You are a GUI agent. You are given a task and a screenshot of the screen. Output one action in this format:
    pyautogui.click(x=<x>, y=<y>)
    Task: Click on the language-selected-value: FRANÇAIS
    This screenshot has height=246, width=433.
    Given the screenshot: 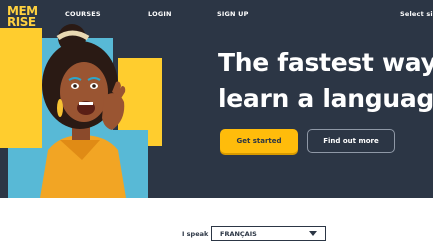 What is the action you would take?
    pyautogui.click(x=238, y=234)
    